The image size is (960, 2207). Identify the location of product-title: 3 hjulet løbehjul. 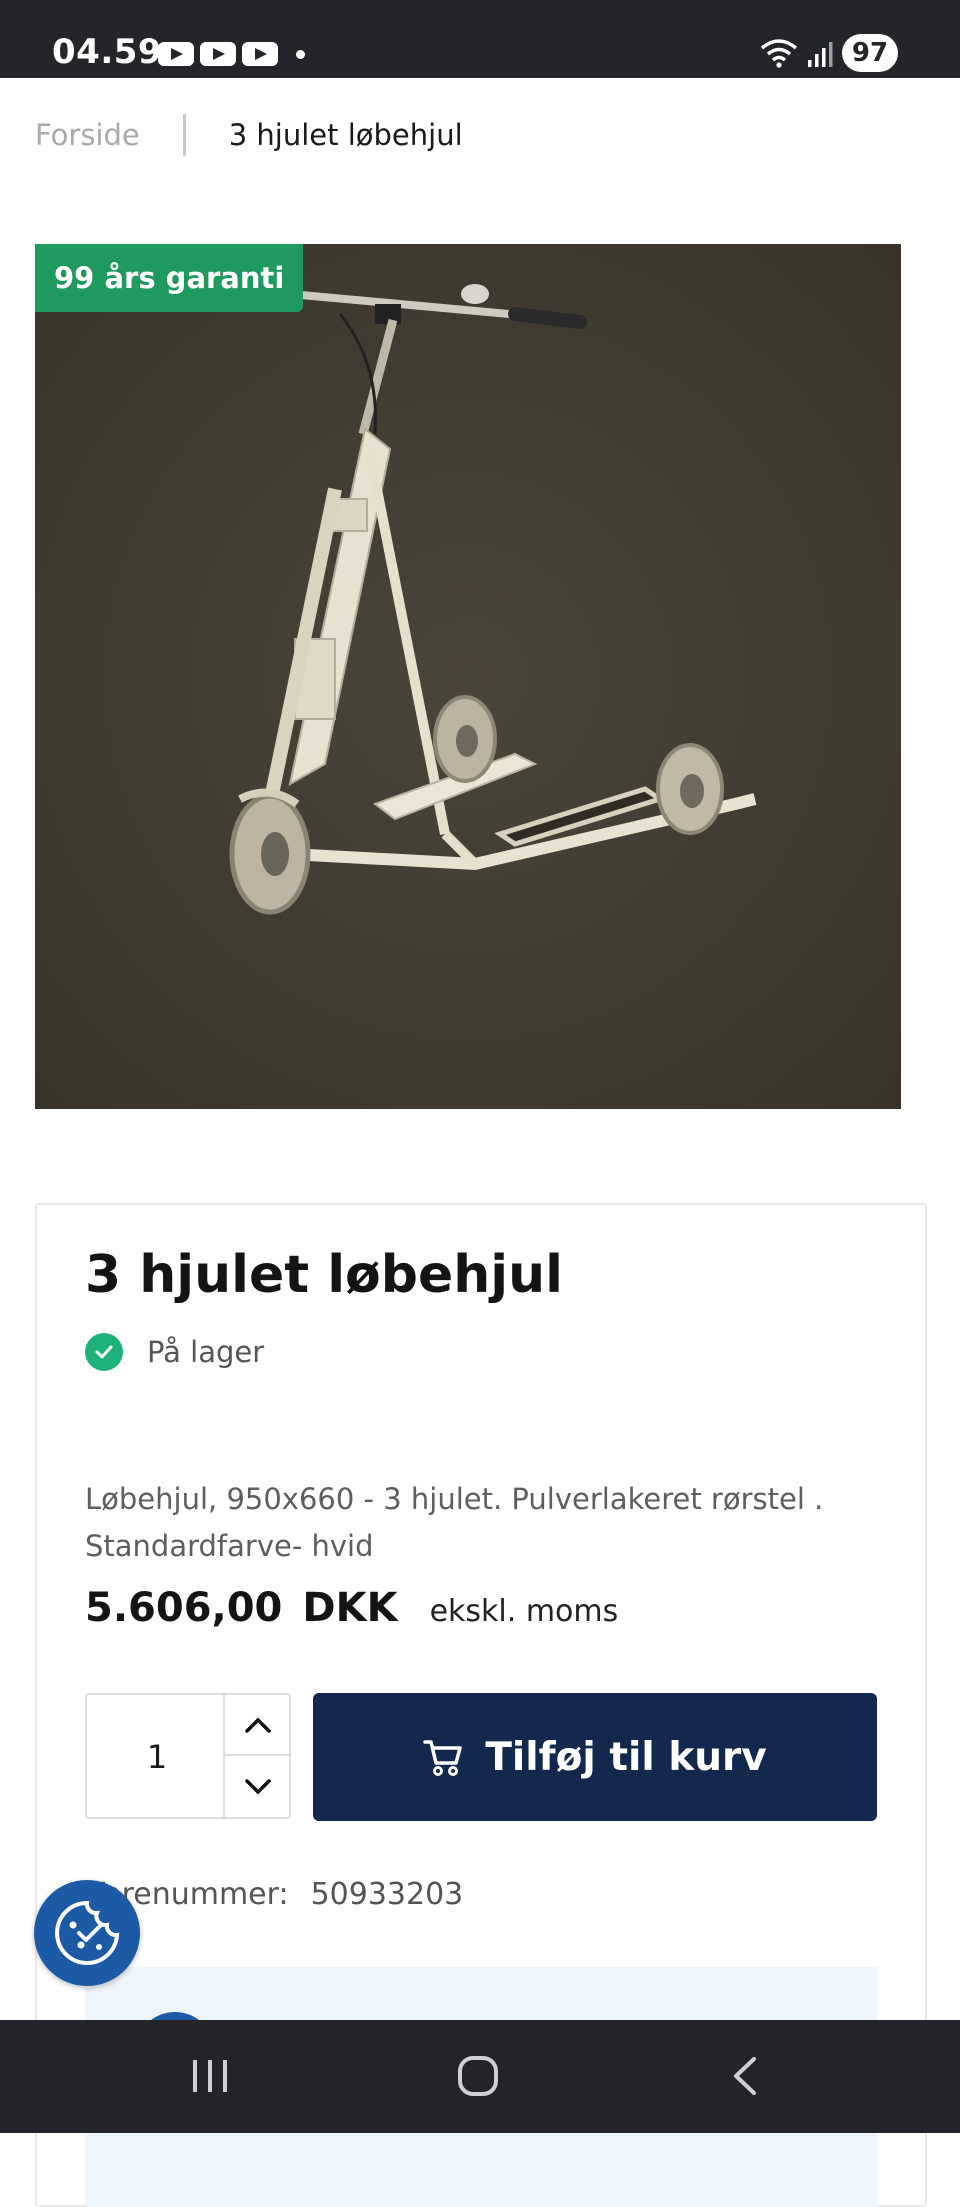
(324, 1275).